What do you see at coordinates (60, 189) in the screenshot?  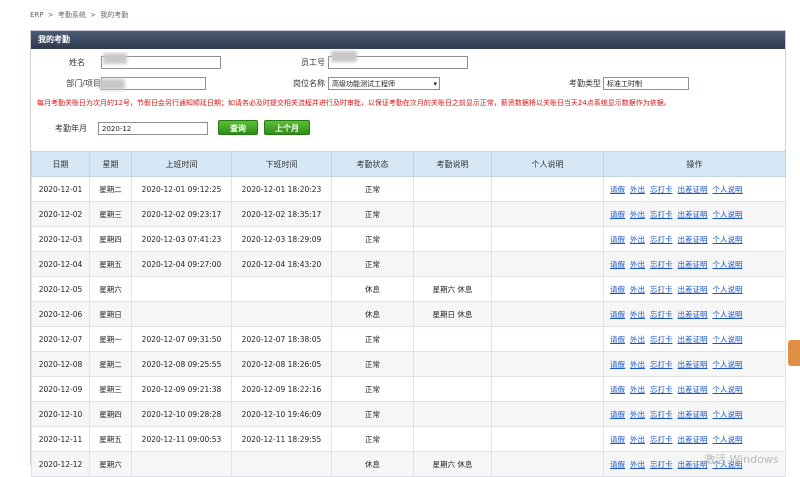 I see `cell-date: 2020-12-01` at bounding box center [60, 189].